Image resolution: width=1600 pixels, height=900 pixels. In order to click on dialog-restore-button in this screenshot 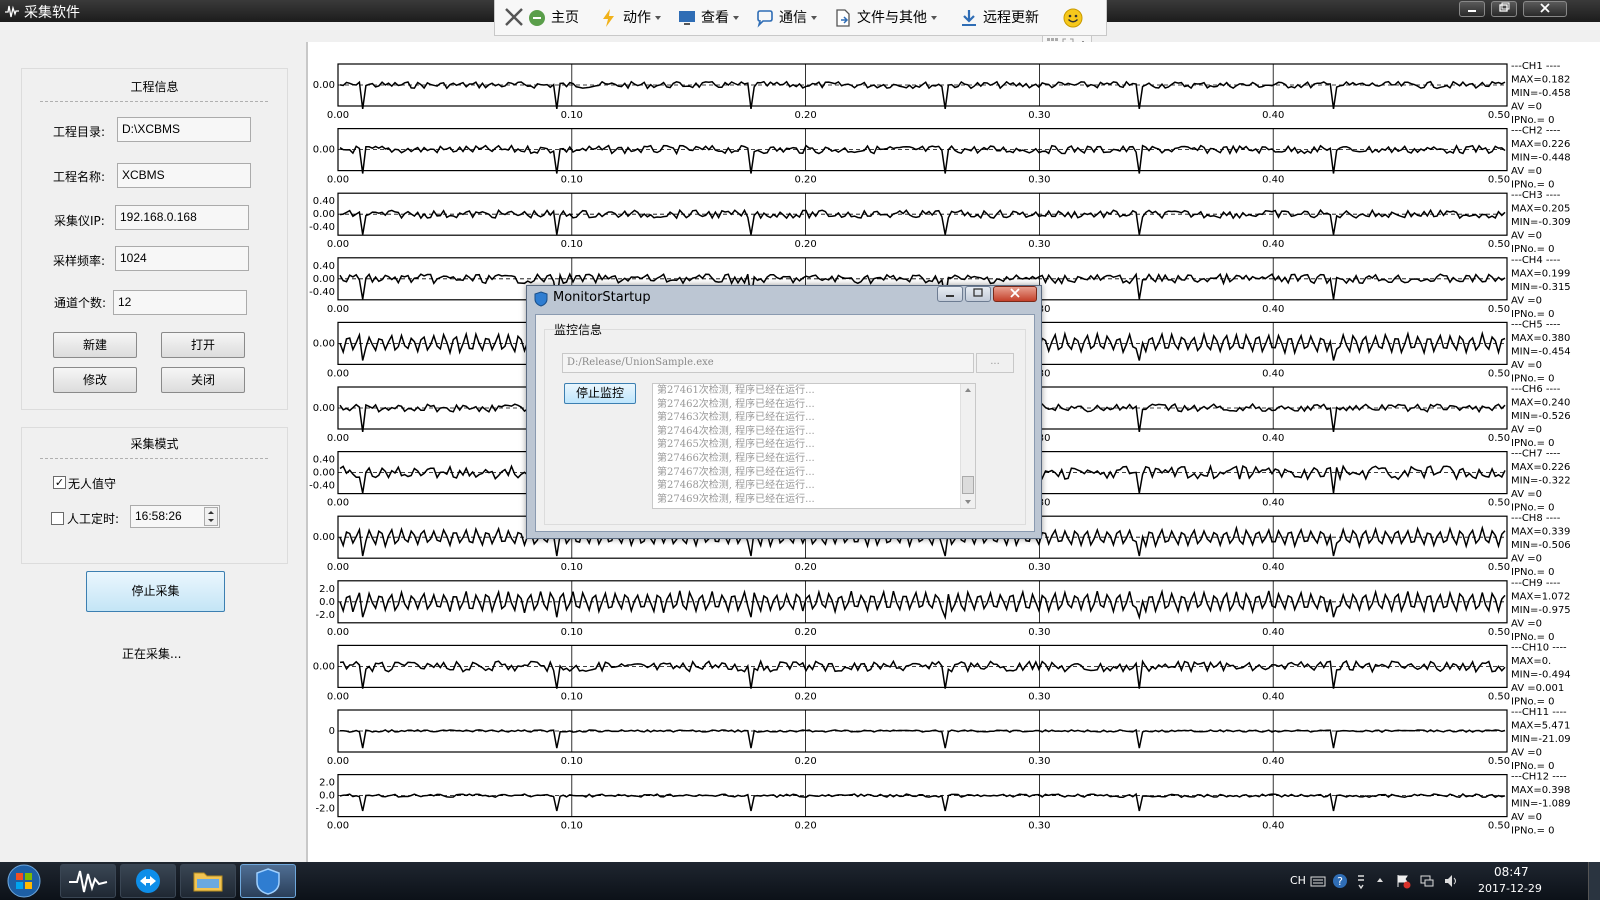, I will do `click(978, 294)`.